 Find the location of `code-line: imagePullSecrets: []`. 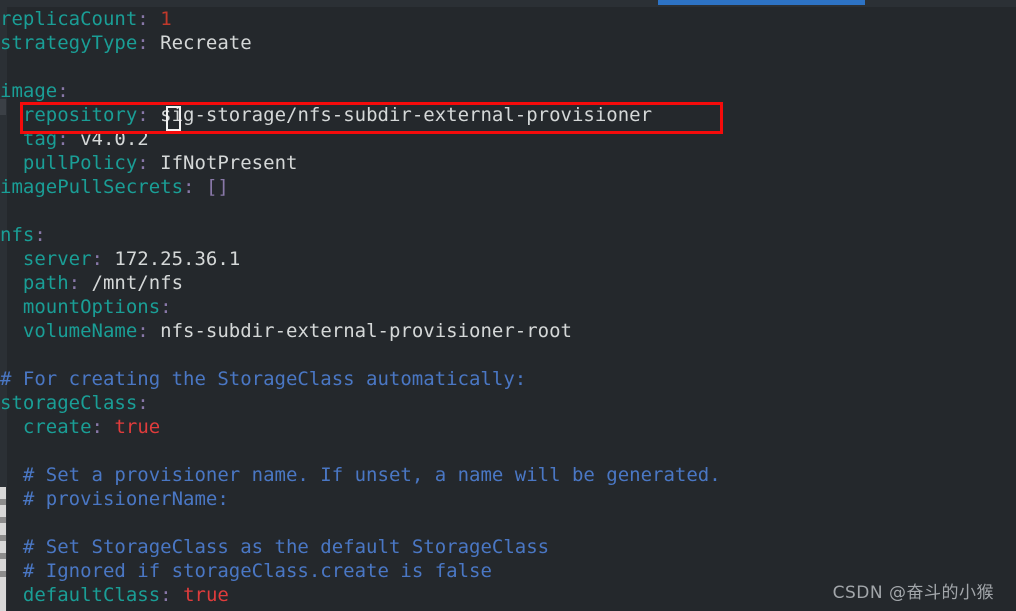

code-line: imagePullSecrets: [] is located at coordinates (508, 187).